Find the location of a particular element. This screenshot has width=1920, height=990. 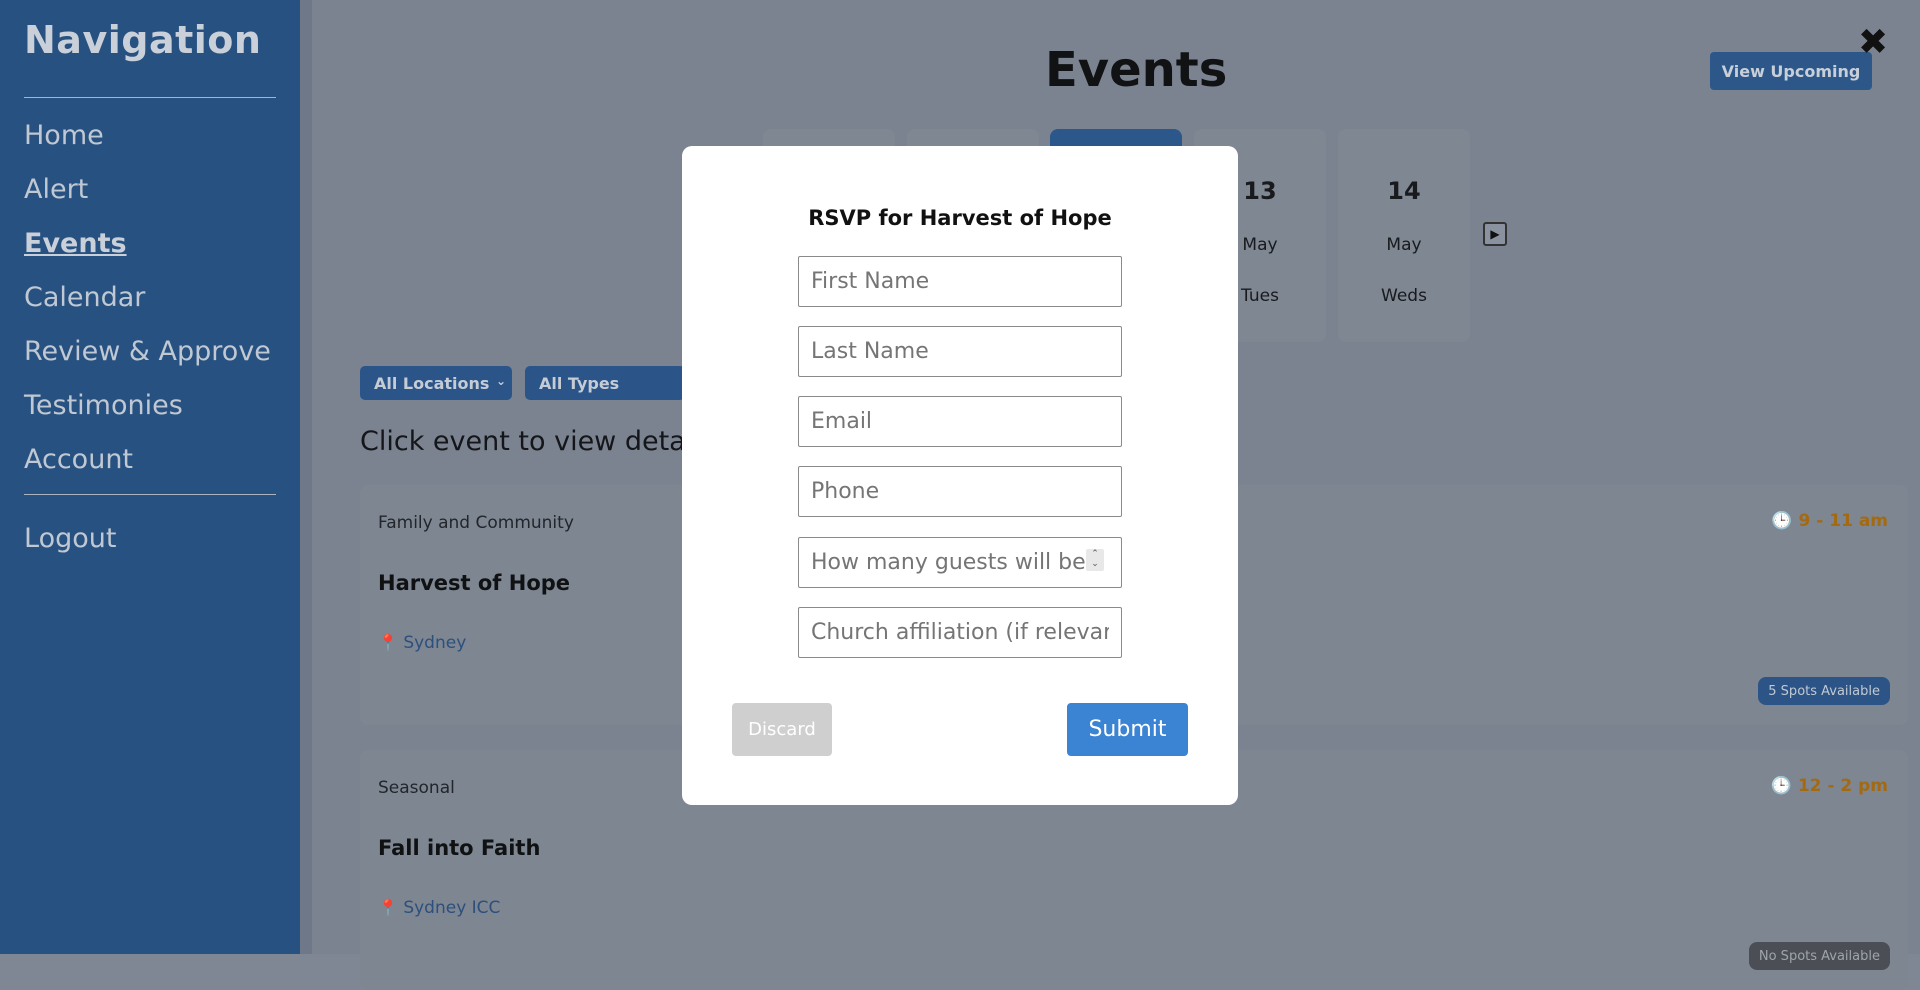

event-category: Family and Community is located at coordinates (476, 523).